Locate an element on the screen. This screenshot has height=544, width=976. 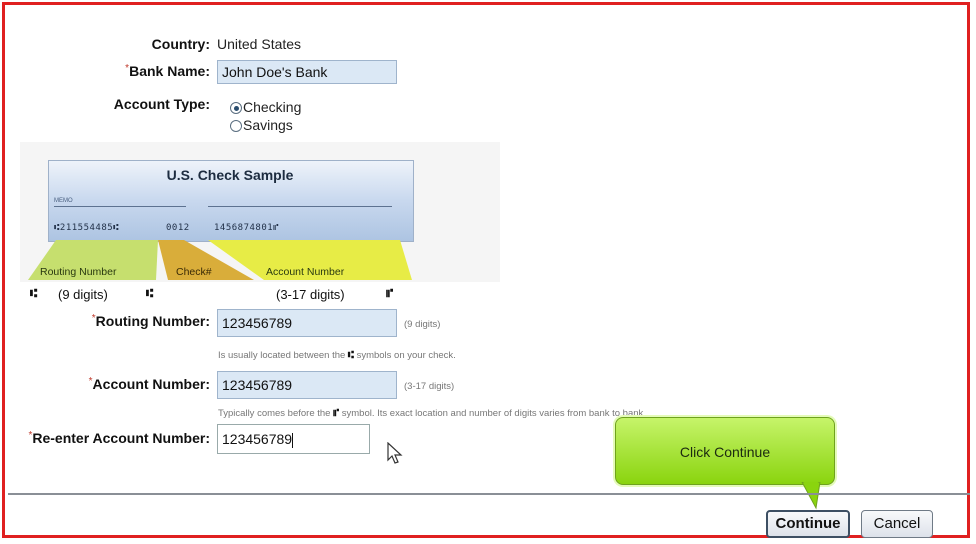
account-type-label: Account Type: is located at coordinates (161, 104).